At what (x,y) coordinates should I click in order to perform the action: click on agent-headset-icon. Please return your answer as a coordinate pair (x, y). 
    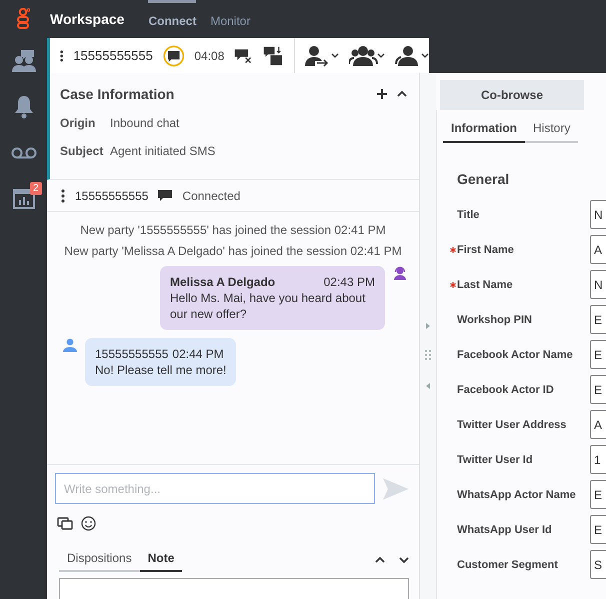
    Looking at the image, I should click on (400, 273).